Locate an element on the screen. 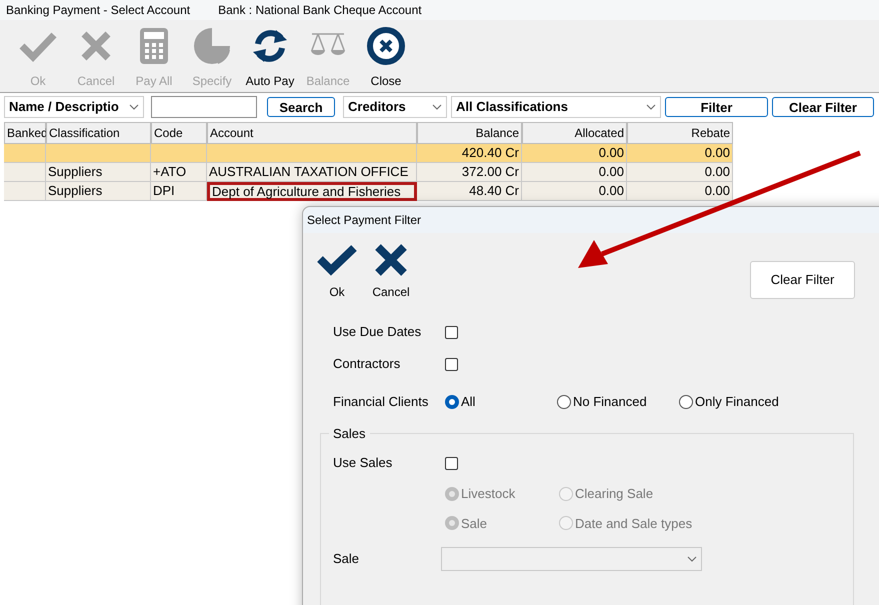 Image resolution: width=879 pixels, height=605 pixels. window-title: Banking Payment - Select Account is located at coordinates (98, 10).